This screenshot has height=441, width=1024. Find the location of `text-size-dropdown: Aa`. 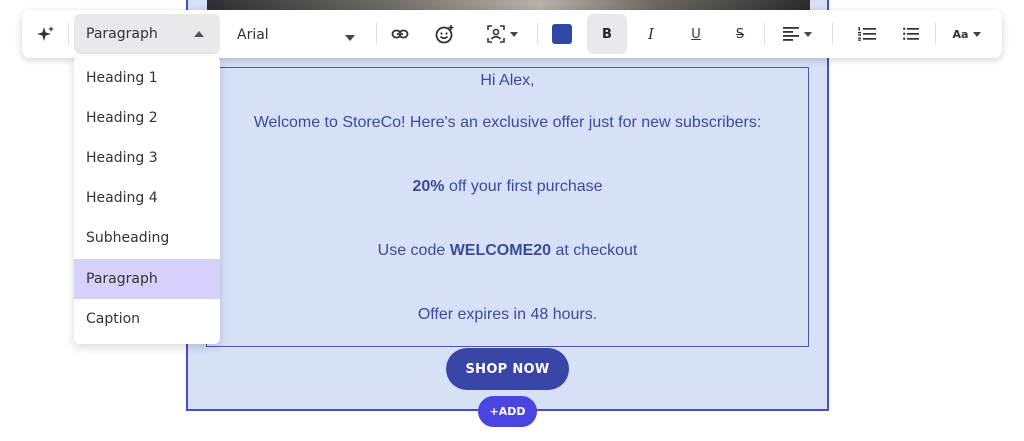

text-size-dropdown: Aa is located at coordinates (967, 34).